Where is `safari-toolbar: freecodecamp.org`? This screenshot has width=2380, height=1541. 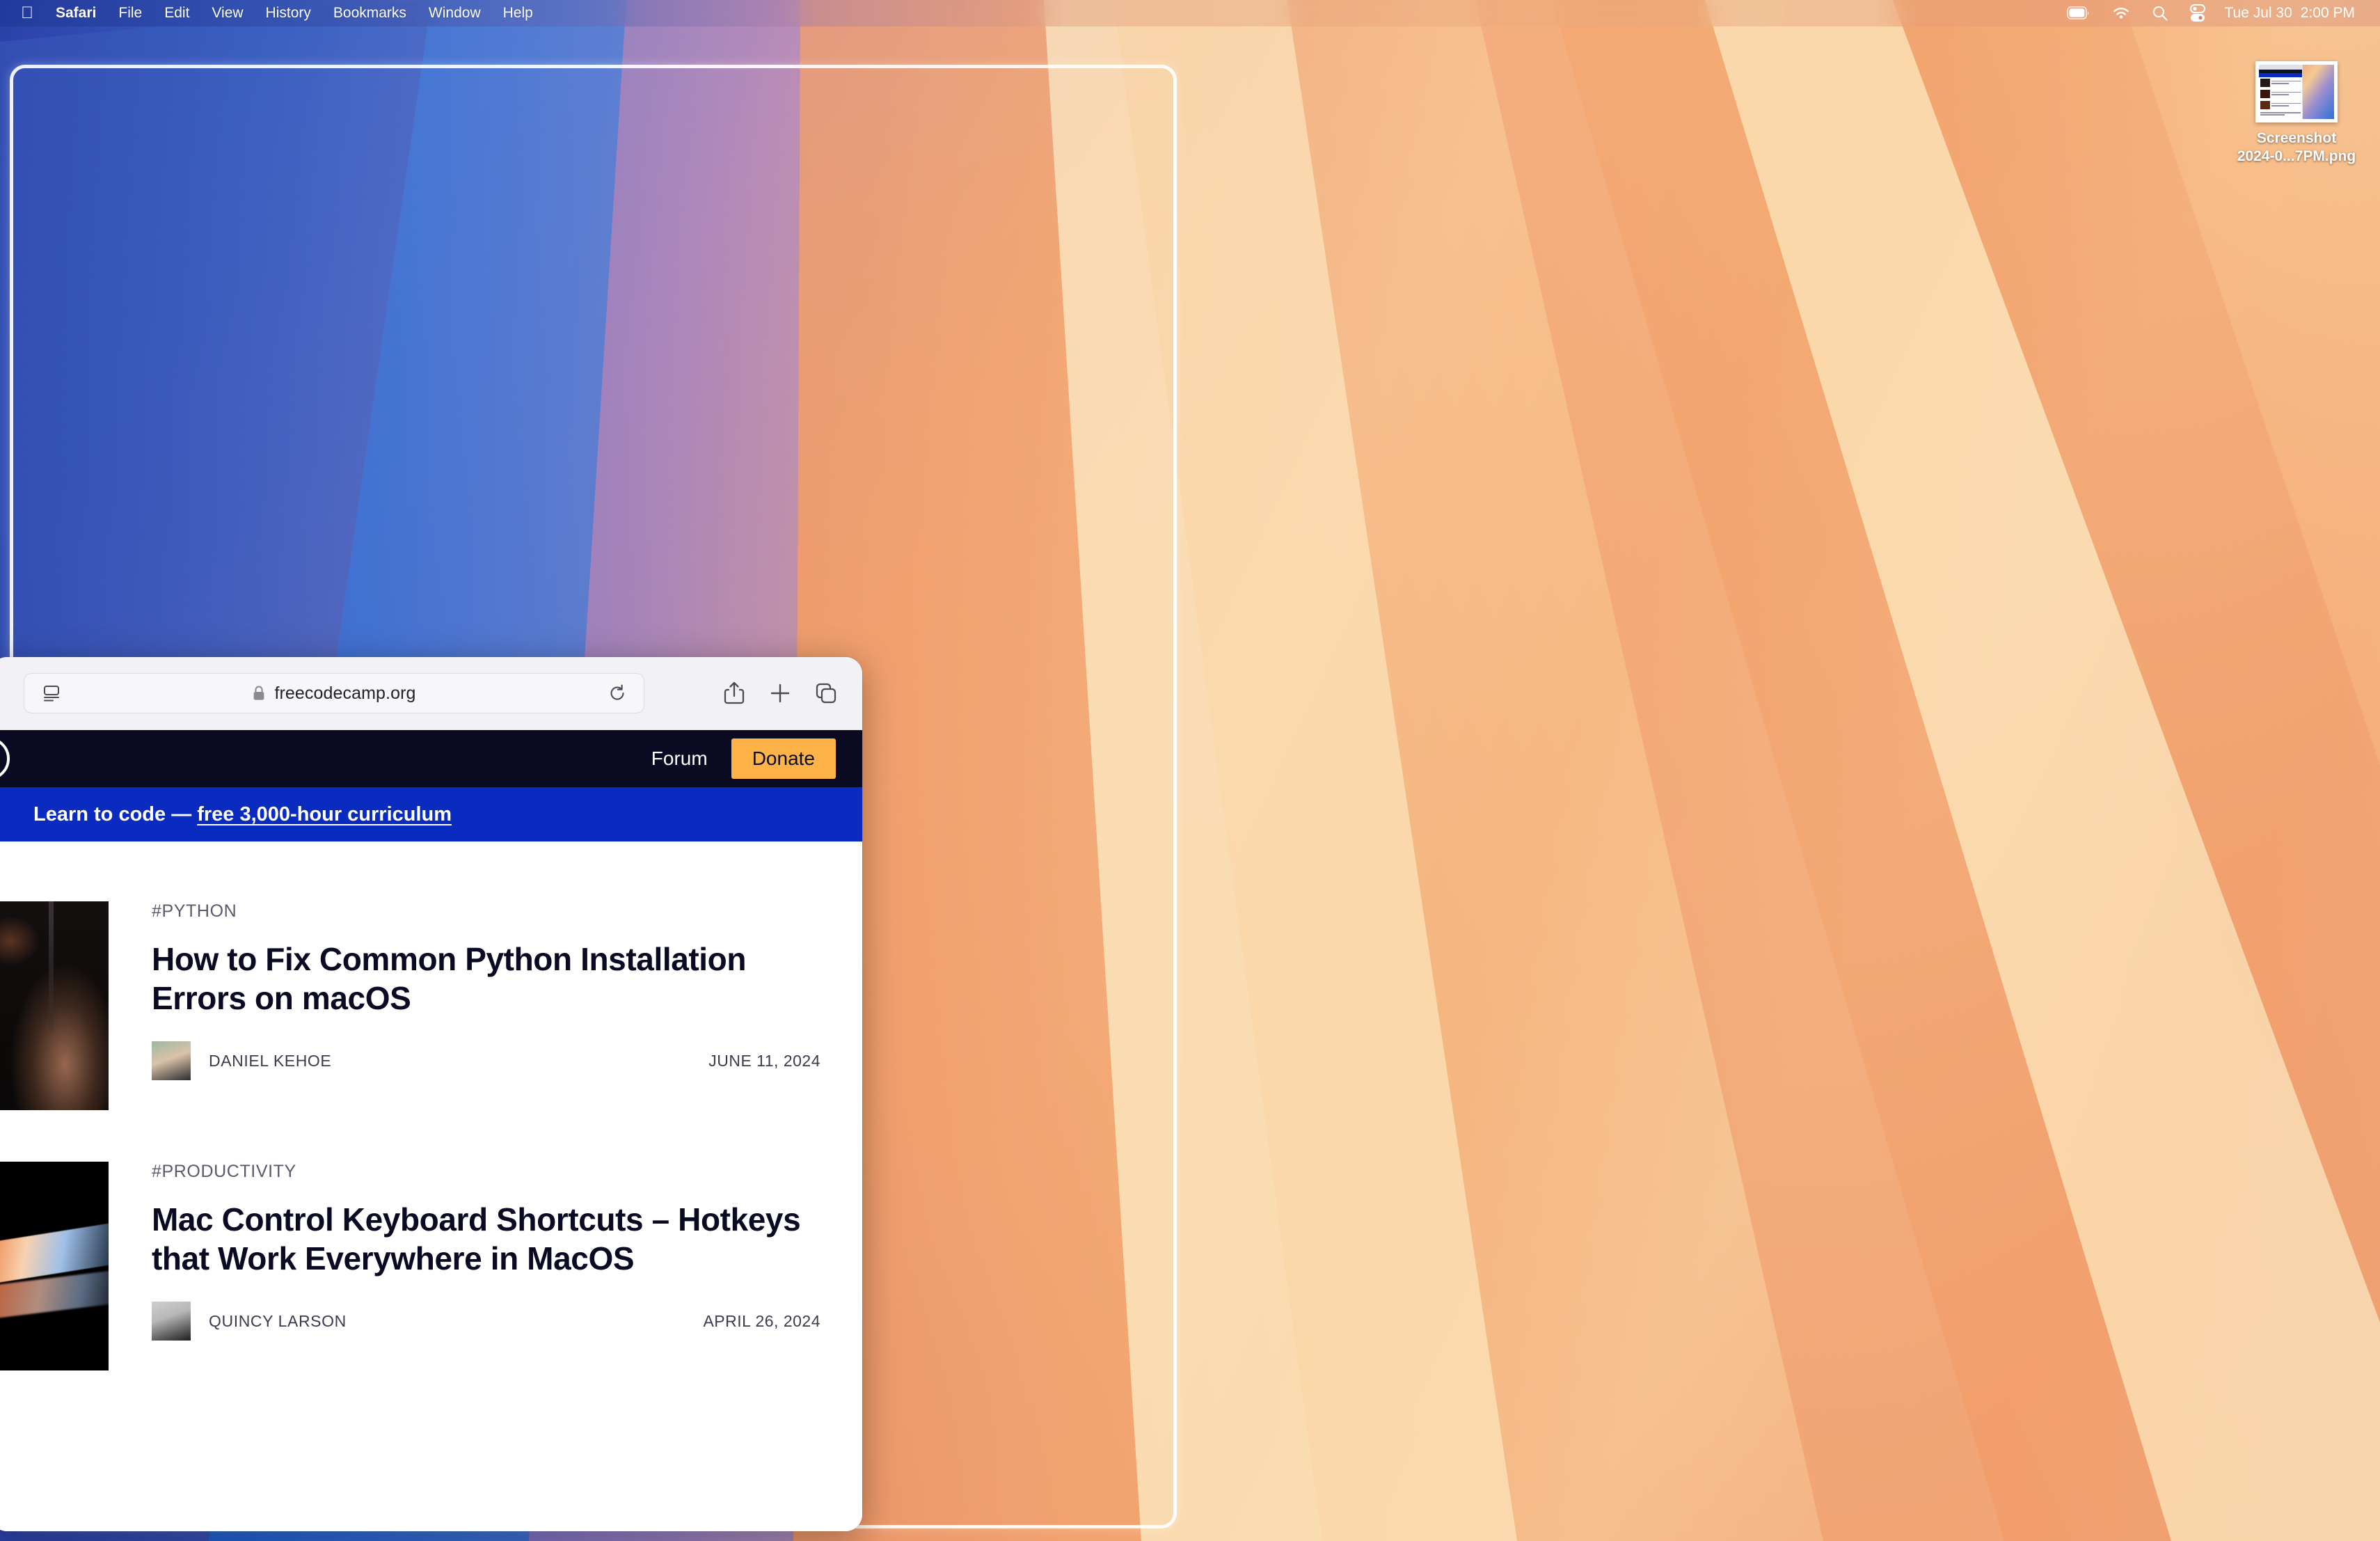
safari-toolbar: freecodecamp.org is located at coordinates (431, 693).